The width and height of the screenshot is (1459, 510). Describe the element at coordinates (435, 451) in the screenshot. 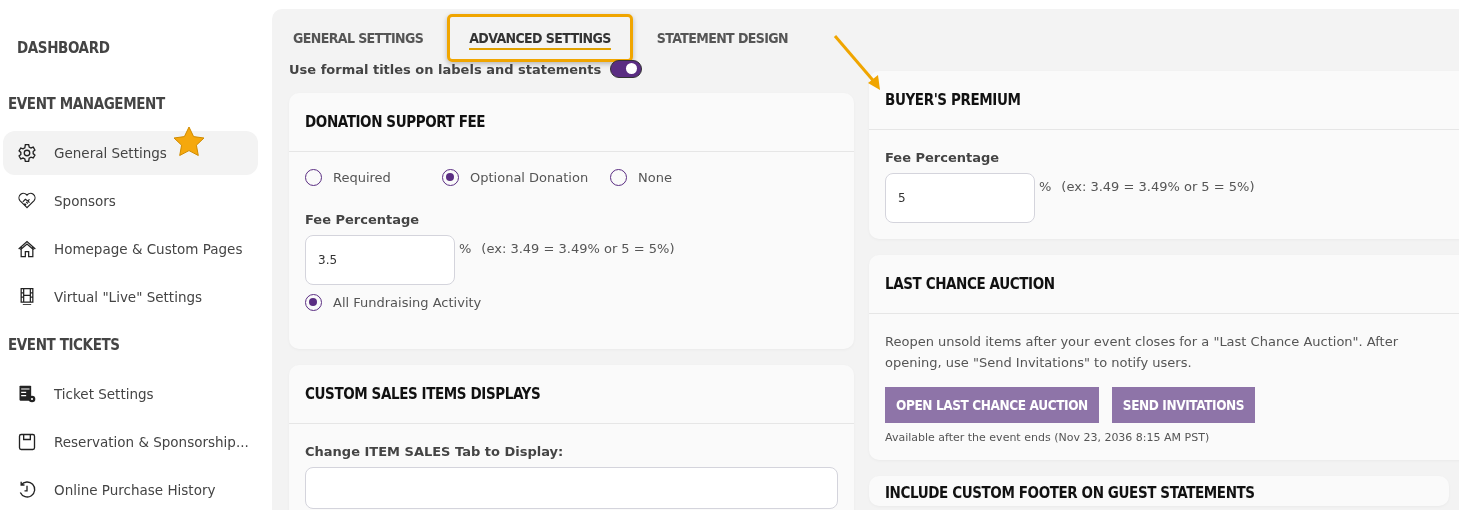

I see `field-label: Change ITEM SALES Tab to Display:` at that location.